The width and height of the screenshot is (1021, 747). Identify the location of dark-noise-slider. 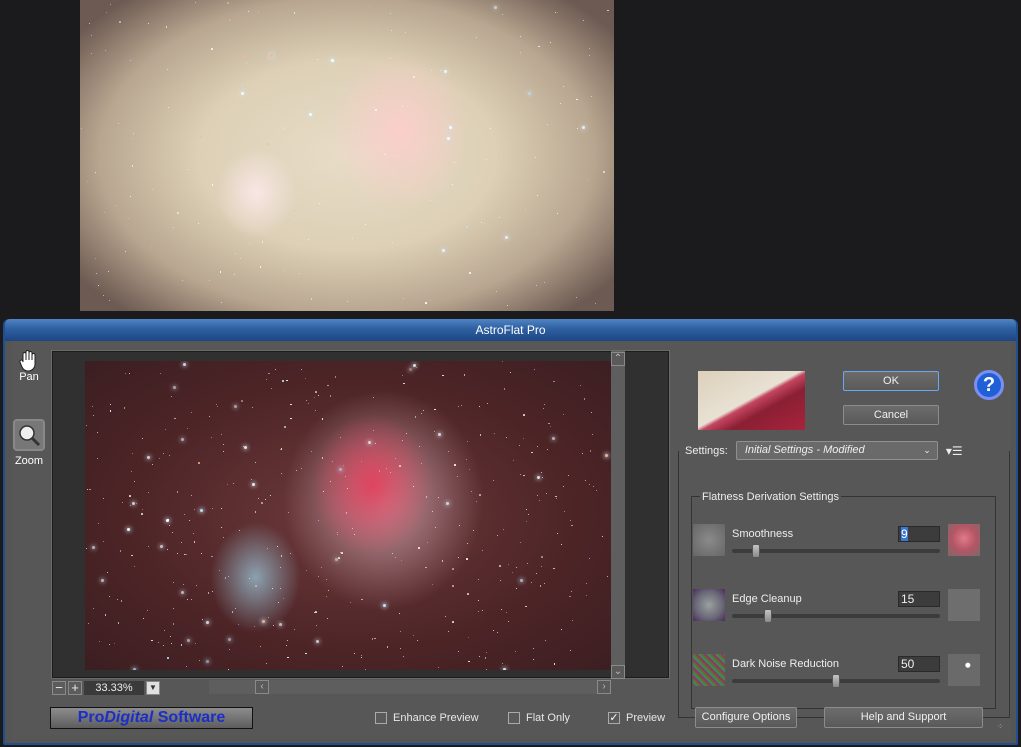
(836, 681).